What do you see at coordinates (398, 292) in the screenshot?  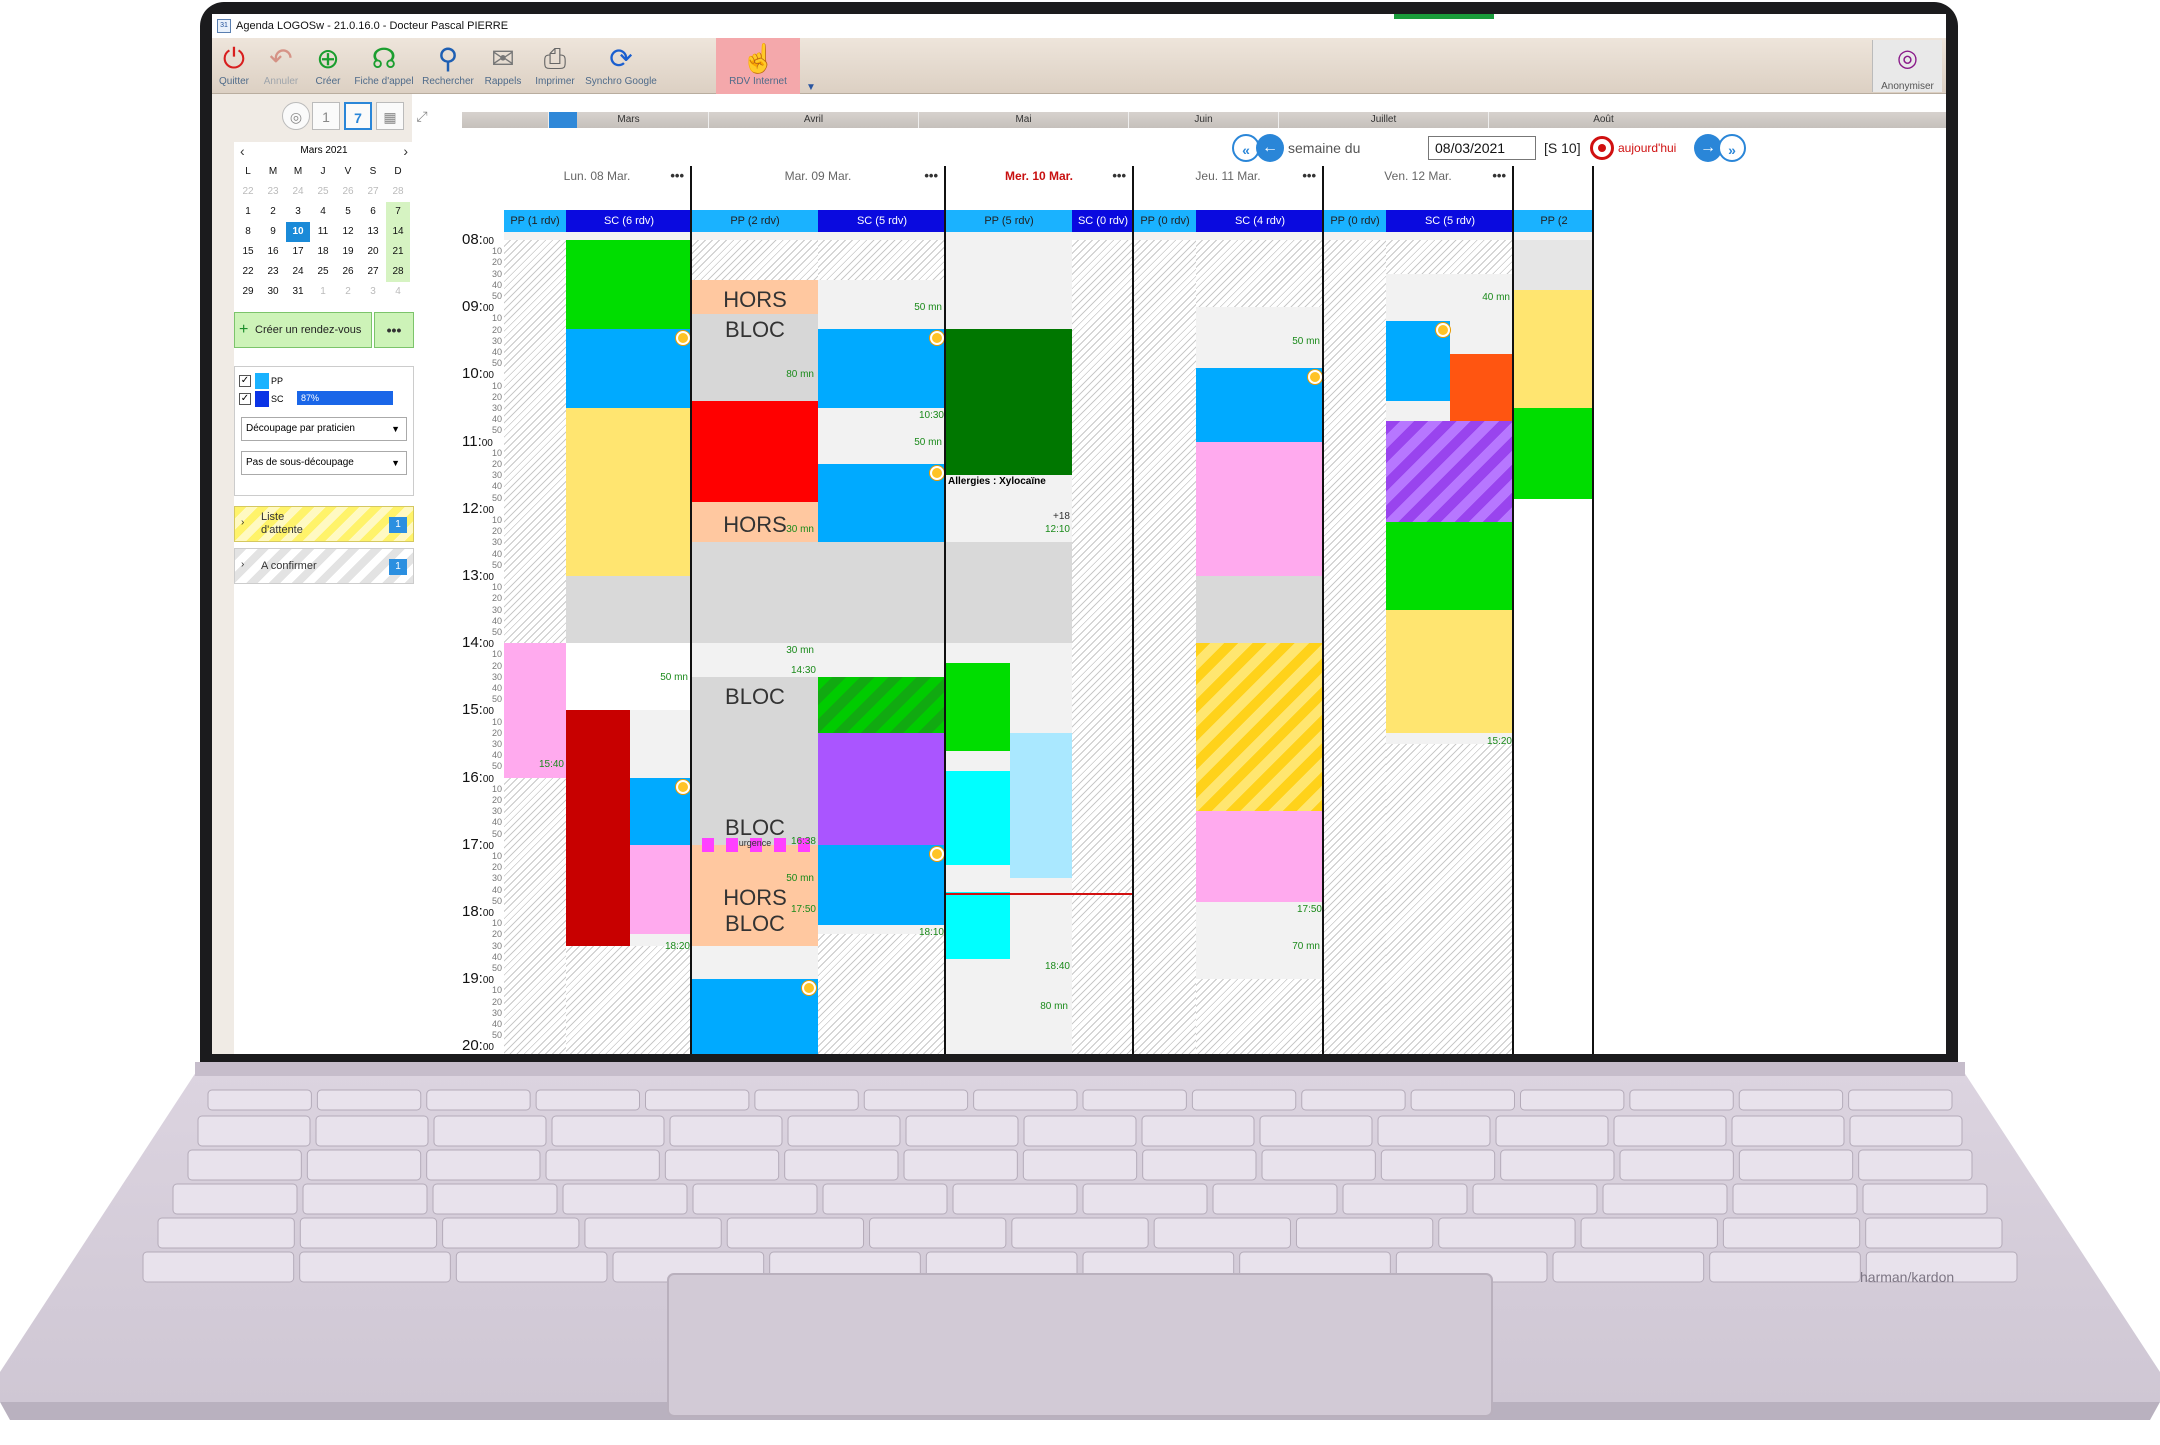 I see `mini-calendar-day: 4` at bounding box center [398, 292].